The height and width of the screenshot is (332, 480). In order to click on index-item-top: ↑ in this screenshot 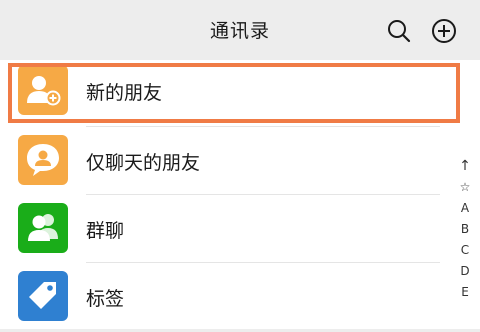, I will do `click(465, 166)`.